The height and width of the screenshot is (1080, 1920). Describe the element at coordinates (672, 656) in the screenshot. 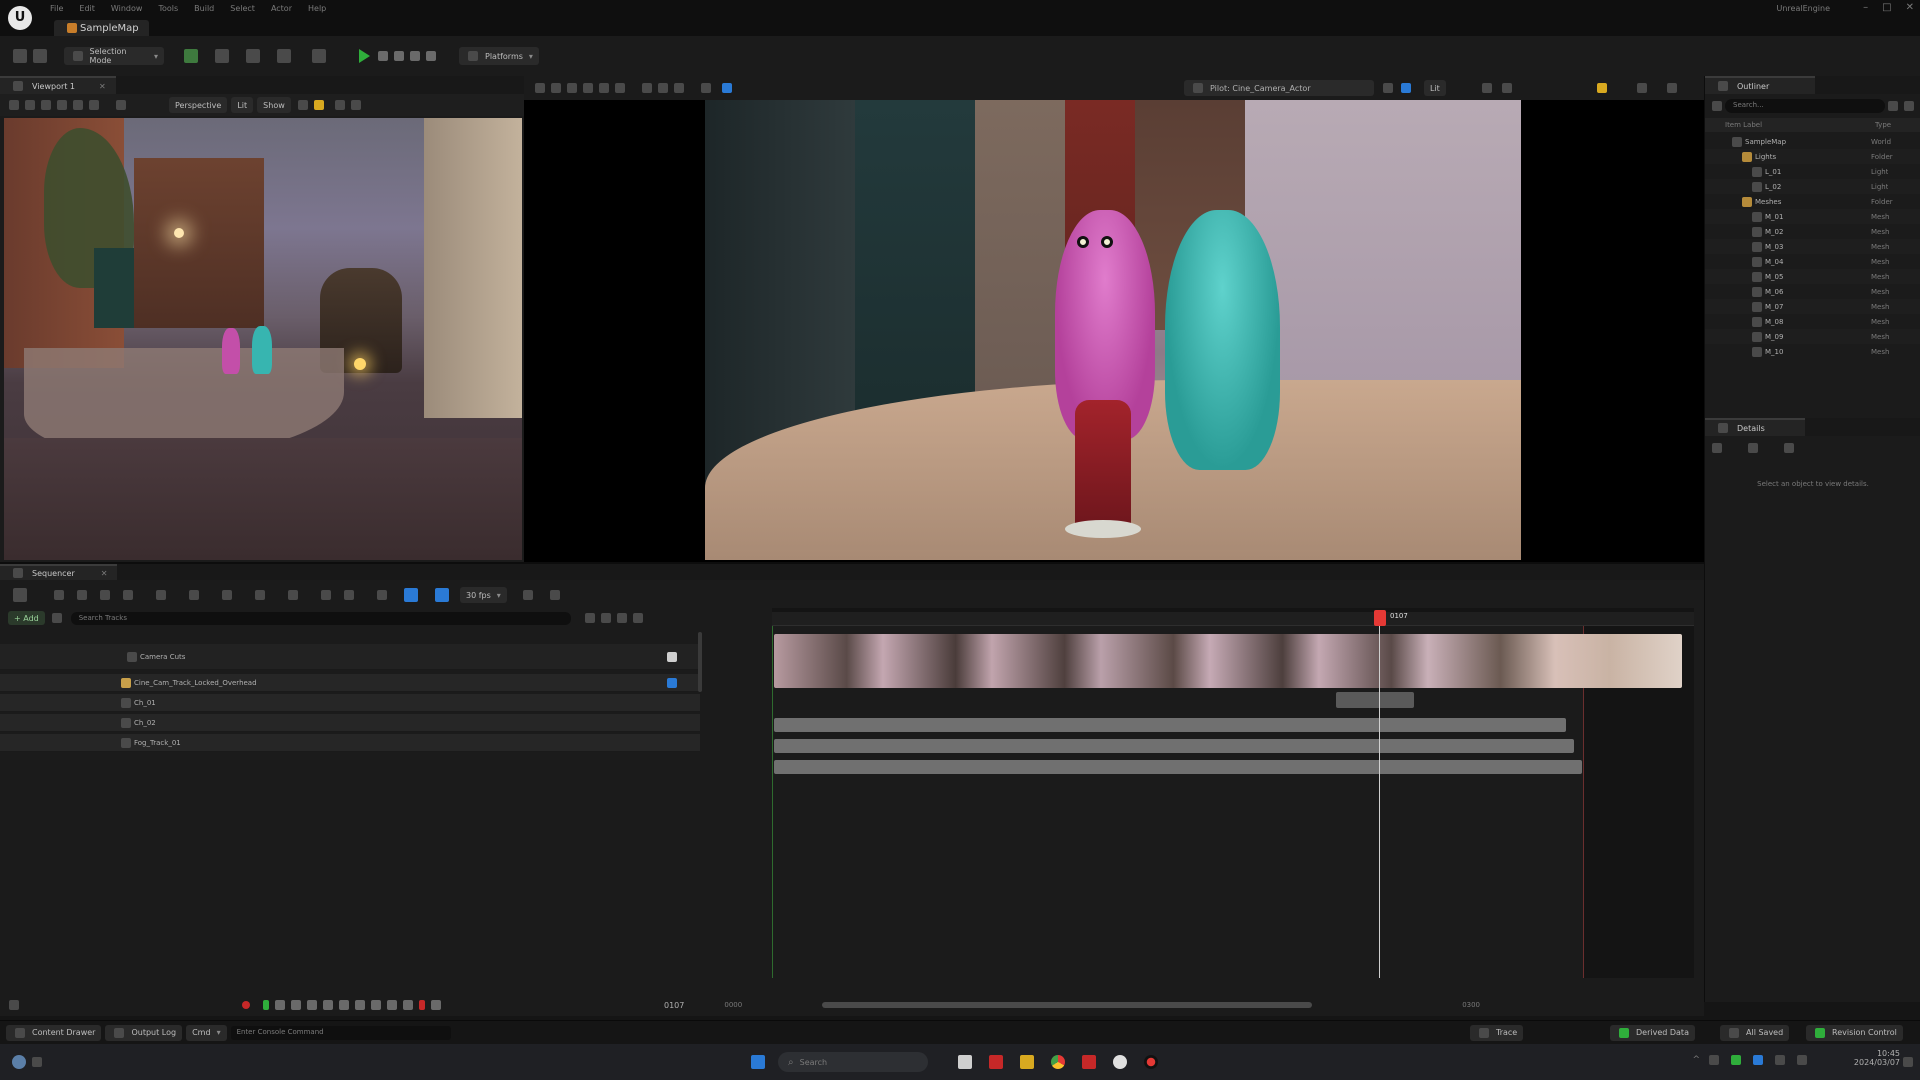

I see `add-shot-icon` at that location.